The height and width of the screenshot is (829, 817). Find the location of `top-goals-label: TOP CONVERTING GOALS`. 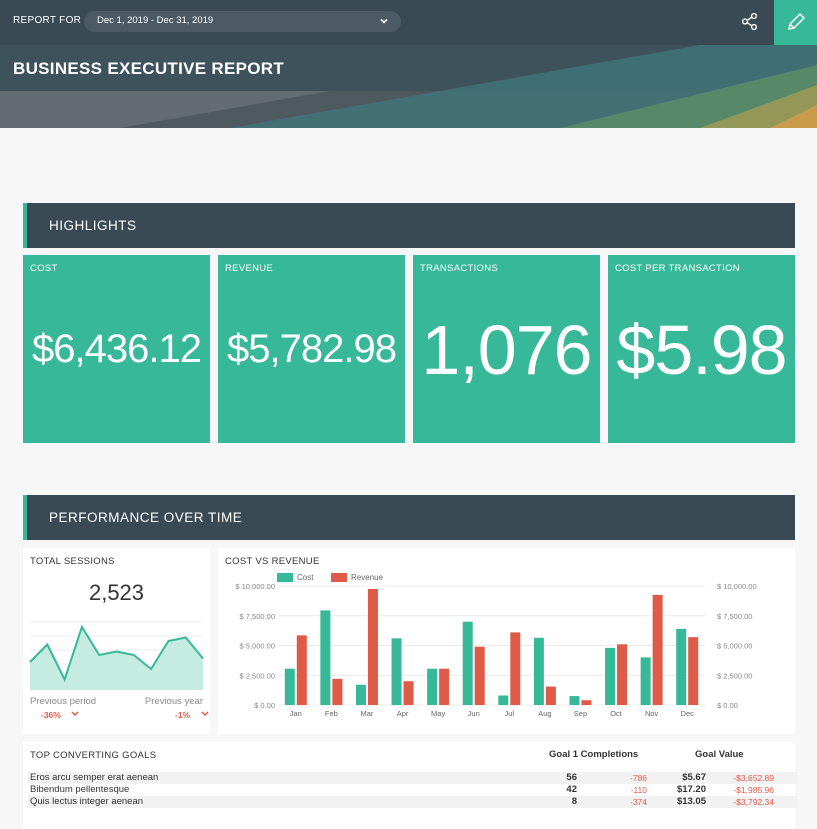

top-goals-label: TOP CONVERTING GOALS is located at coordinates (93, 755).